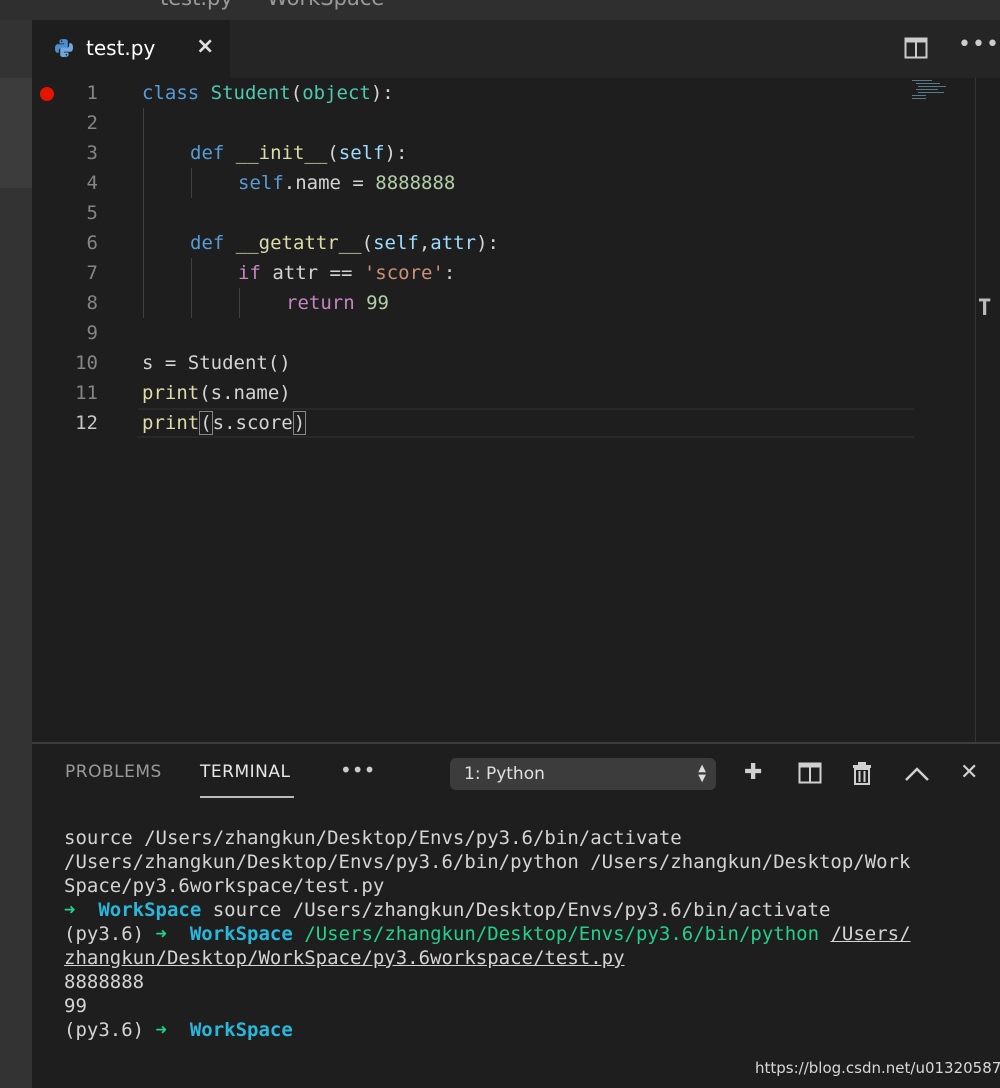 Image resolution: width=1000 pixels, height=1088 pixels. I want to click on activity-bar-active-item, so click(16, 133).